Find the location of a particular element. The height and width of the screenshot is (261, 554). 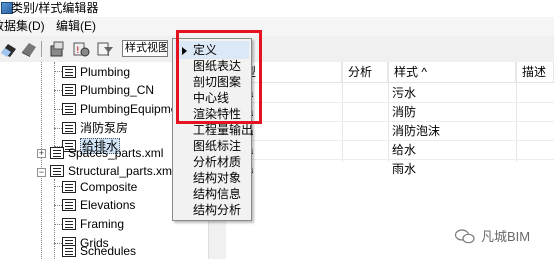

table-cell-style: 给水 is located at coordinates (404, 150).